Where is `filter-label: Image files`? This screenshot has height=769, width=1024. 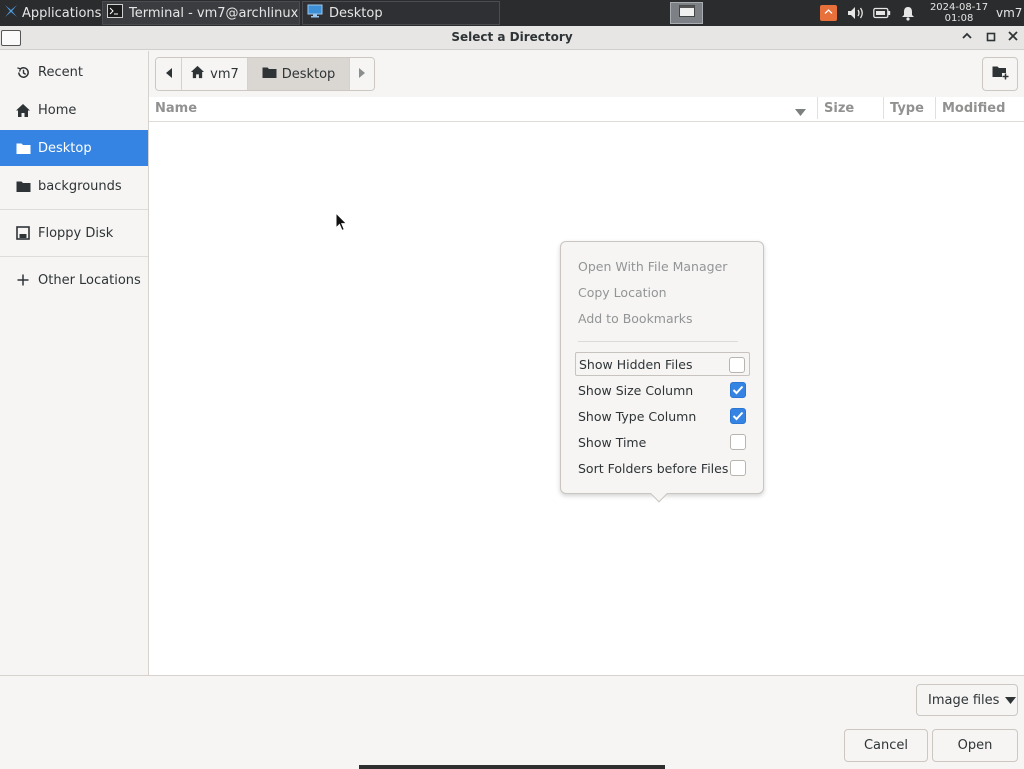 filter-label: Image files is located at coordinates (964, 700).